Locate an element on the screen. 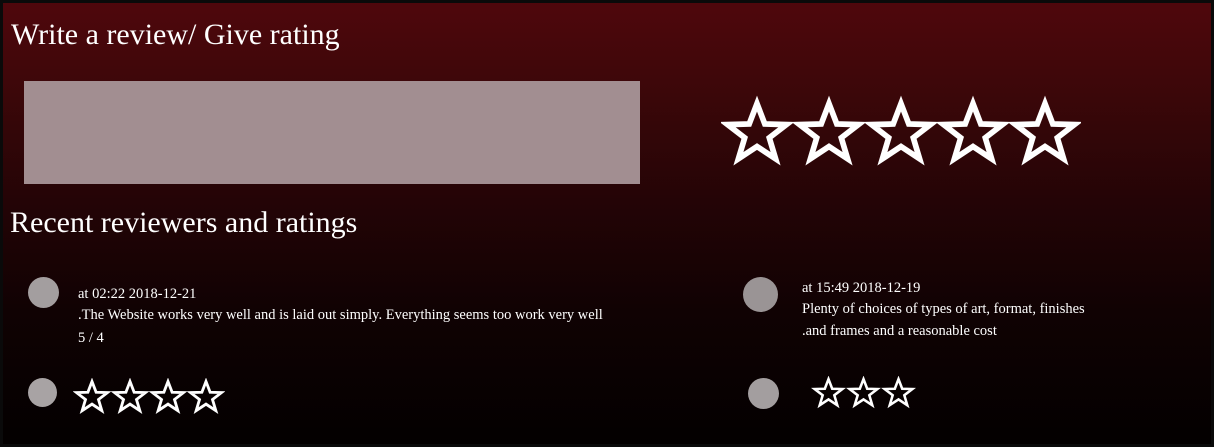 The image size is (1214, 447). review-score: 5 / 4 is located at coordinates (91, 338).